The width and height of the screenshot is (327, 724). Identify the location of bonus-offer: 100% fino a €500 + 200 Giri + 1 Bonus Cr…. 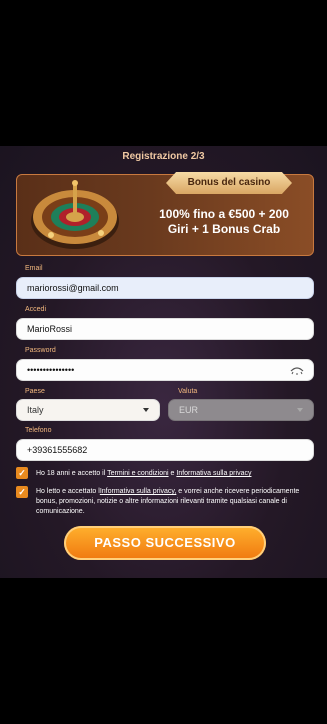
(224, 222).